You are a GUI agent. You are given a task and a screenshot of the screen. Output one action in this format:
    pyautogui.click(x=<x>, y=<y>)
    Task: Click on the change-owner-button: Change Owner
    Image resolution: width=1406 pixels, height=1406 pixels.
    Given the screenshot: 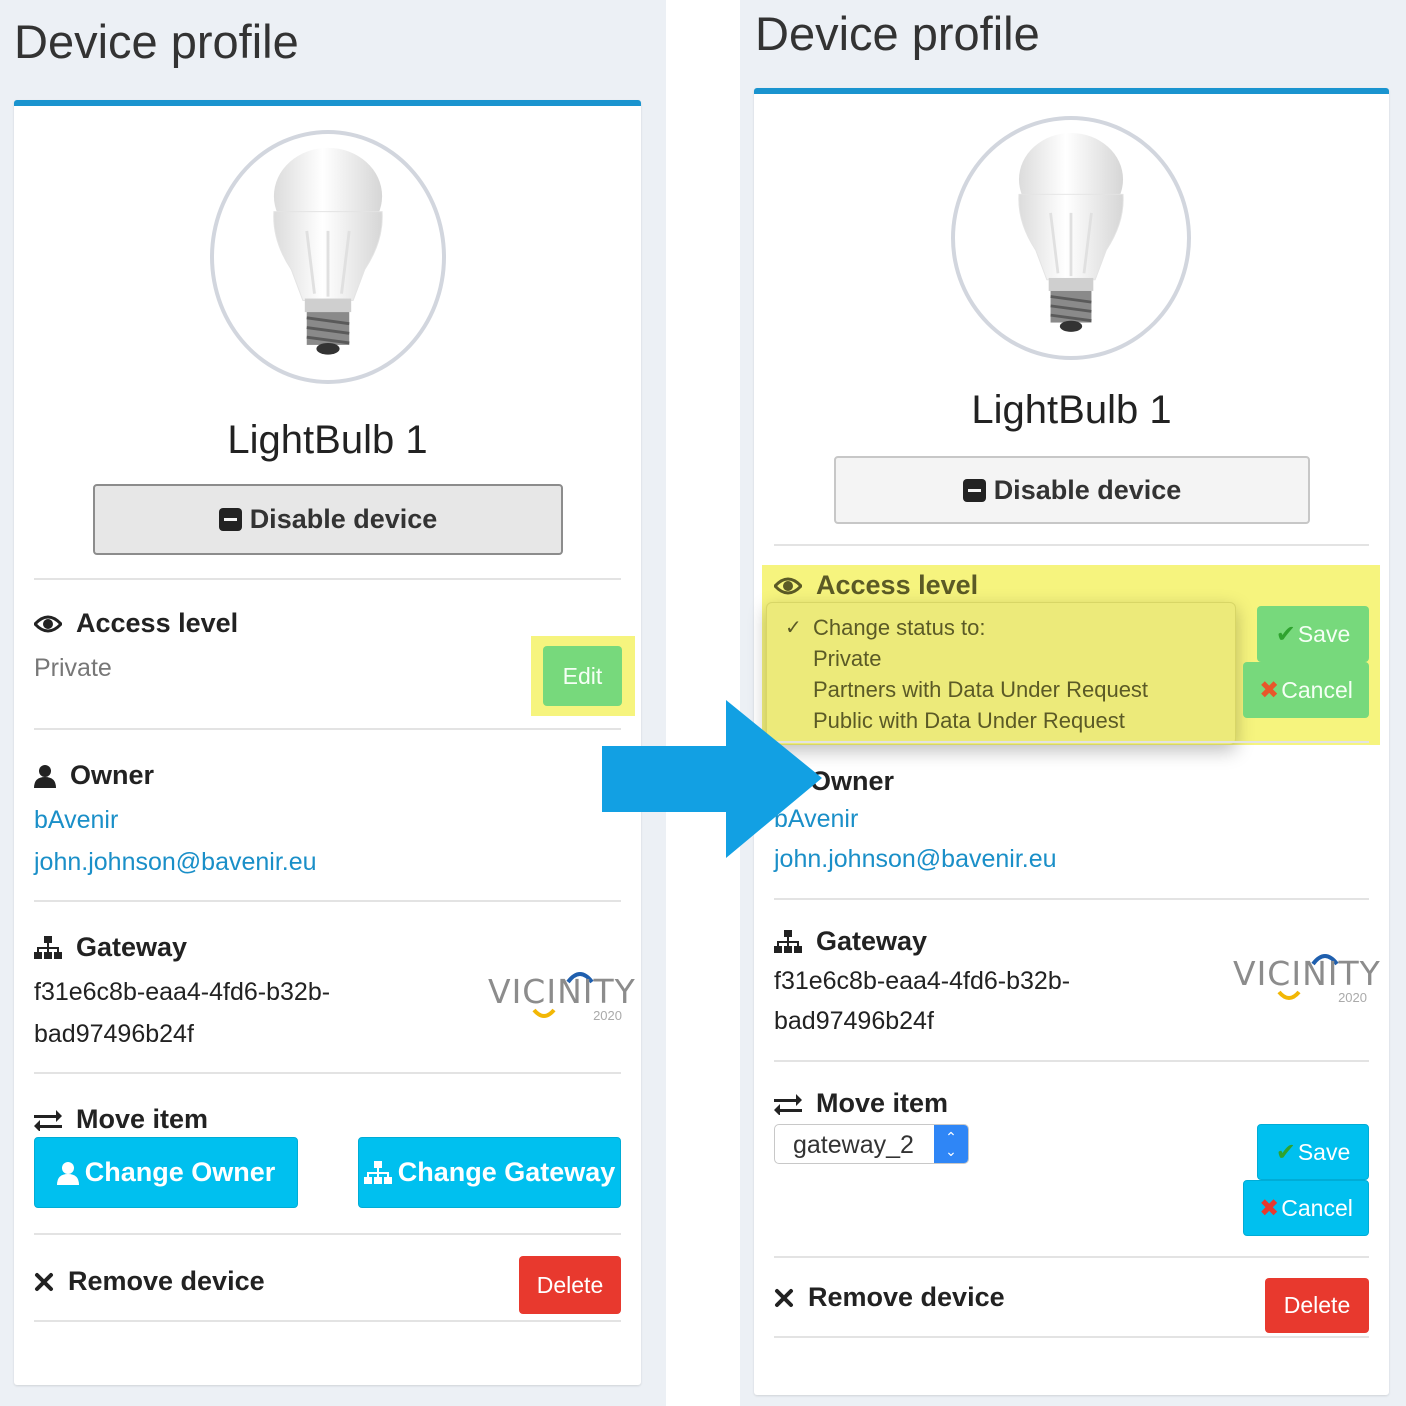 What is the action you would take?
    pyautogui.click(x=166, y=1172)
    